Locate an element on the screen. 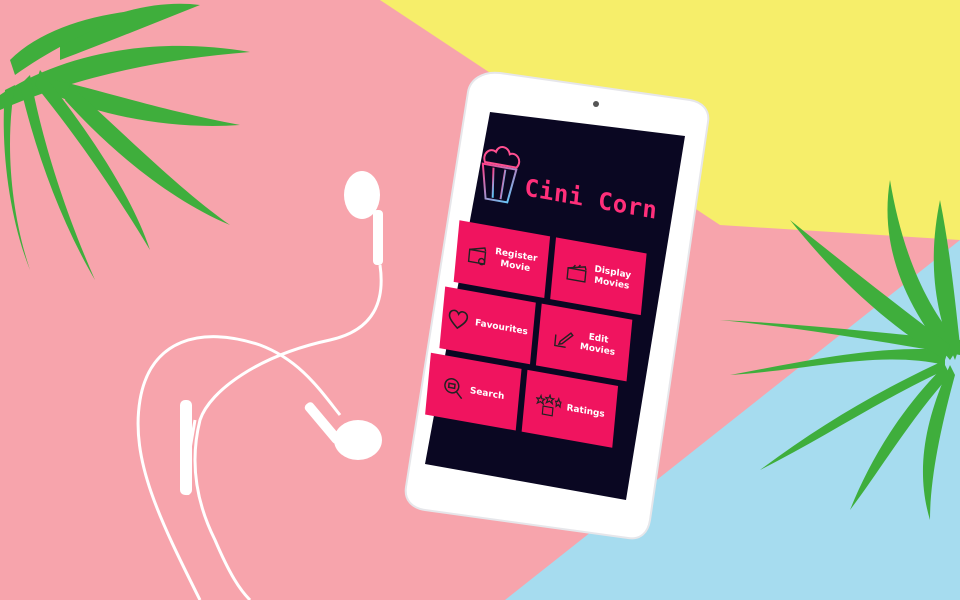  edit-icon is located at coordinates (564, 340).